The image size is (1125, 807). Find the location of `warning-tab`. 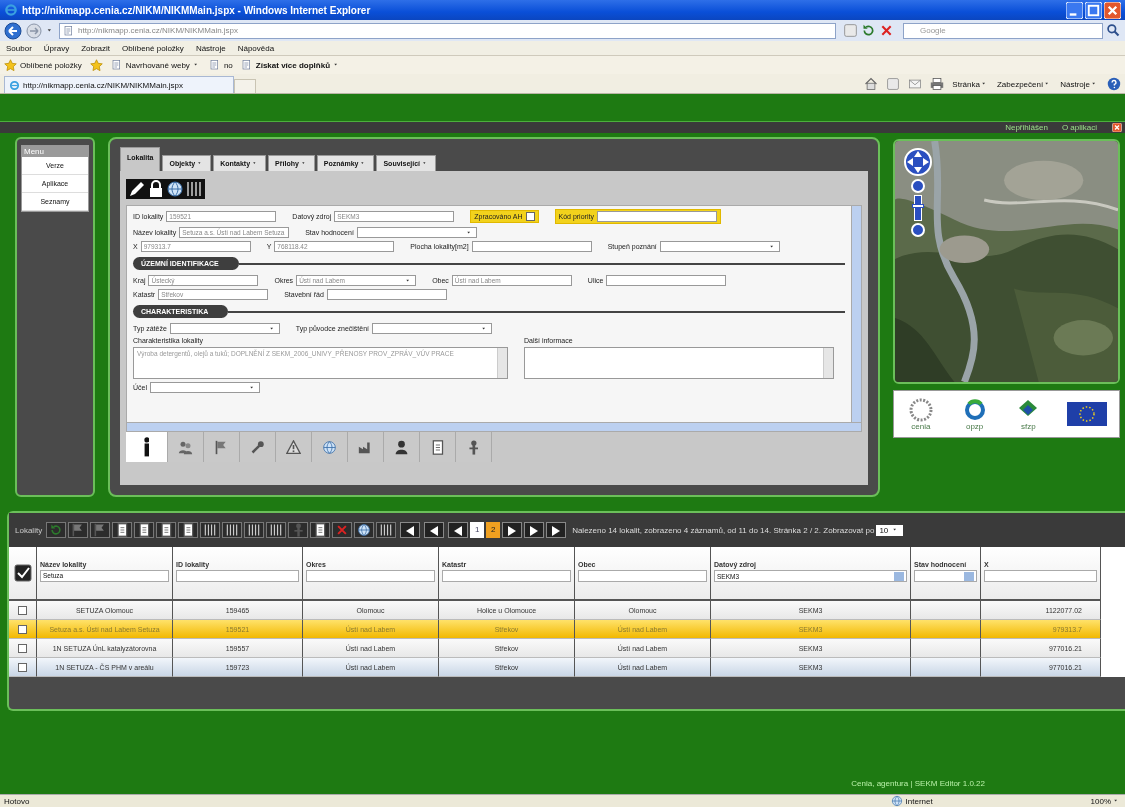

warning-tab is located at coordinates (294, 447).